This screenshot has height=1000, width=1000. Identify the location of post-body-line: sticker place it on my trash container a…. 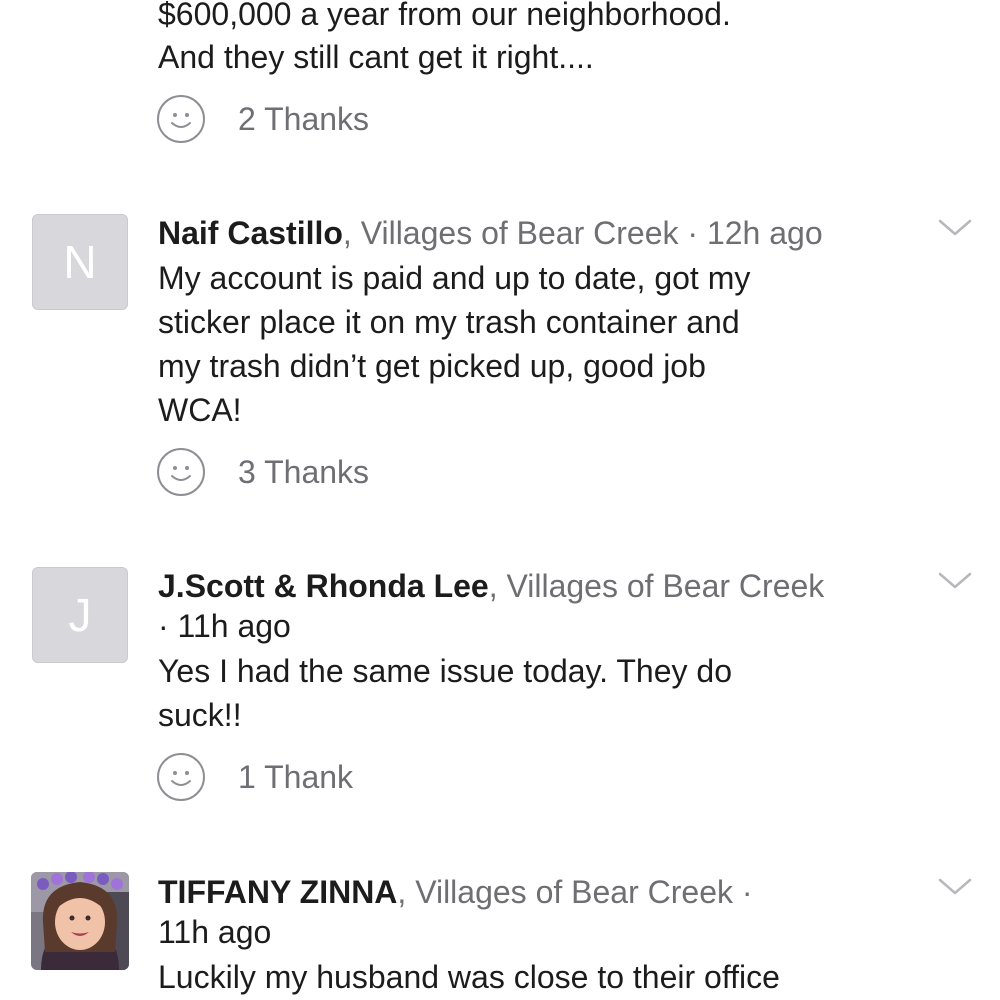
(449, 322).